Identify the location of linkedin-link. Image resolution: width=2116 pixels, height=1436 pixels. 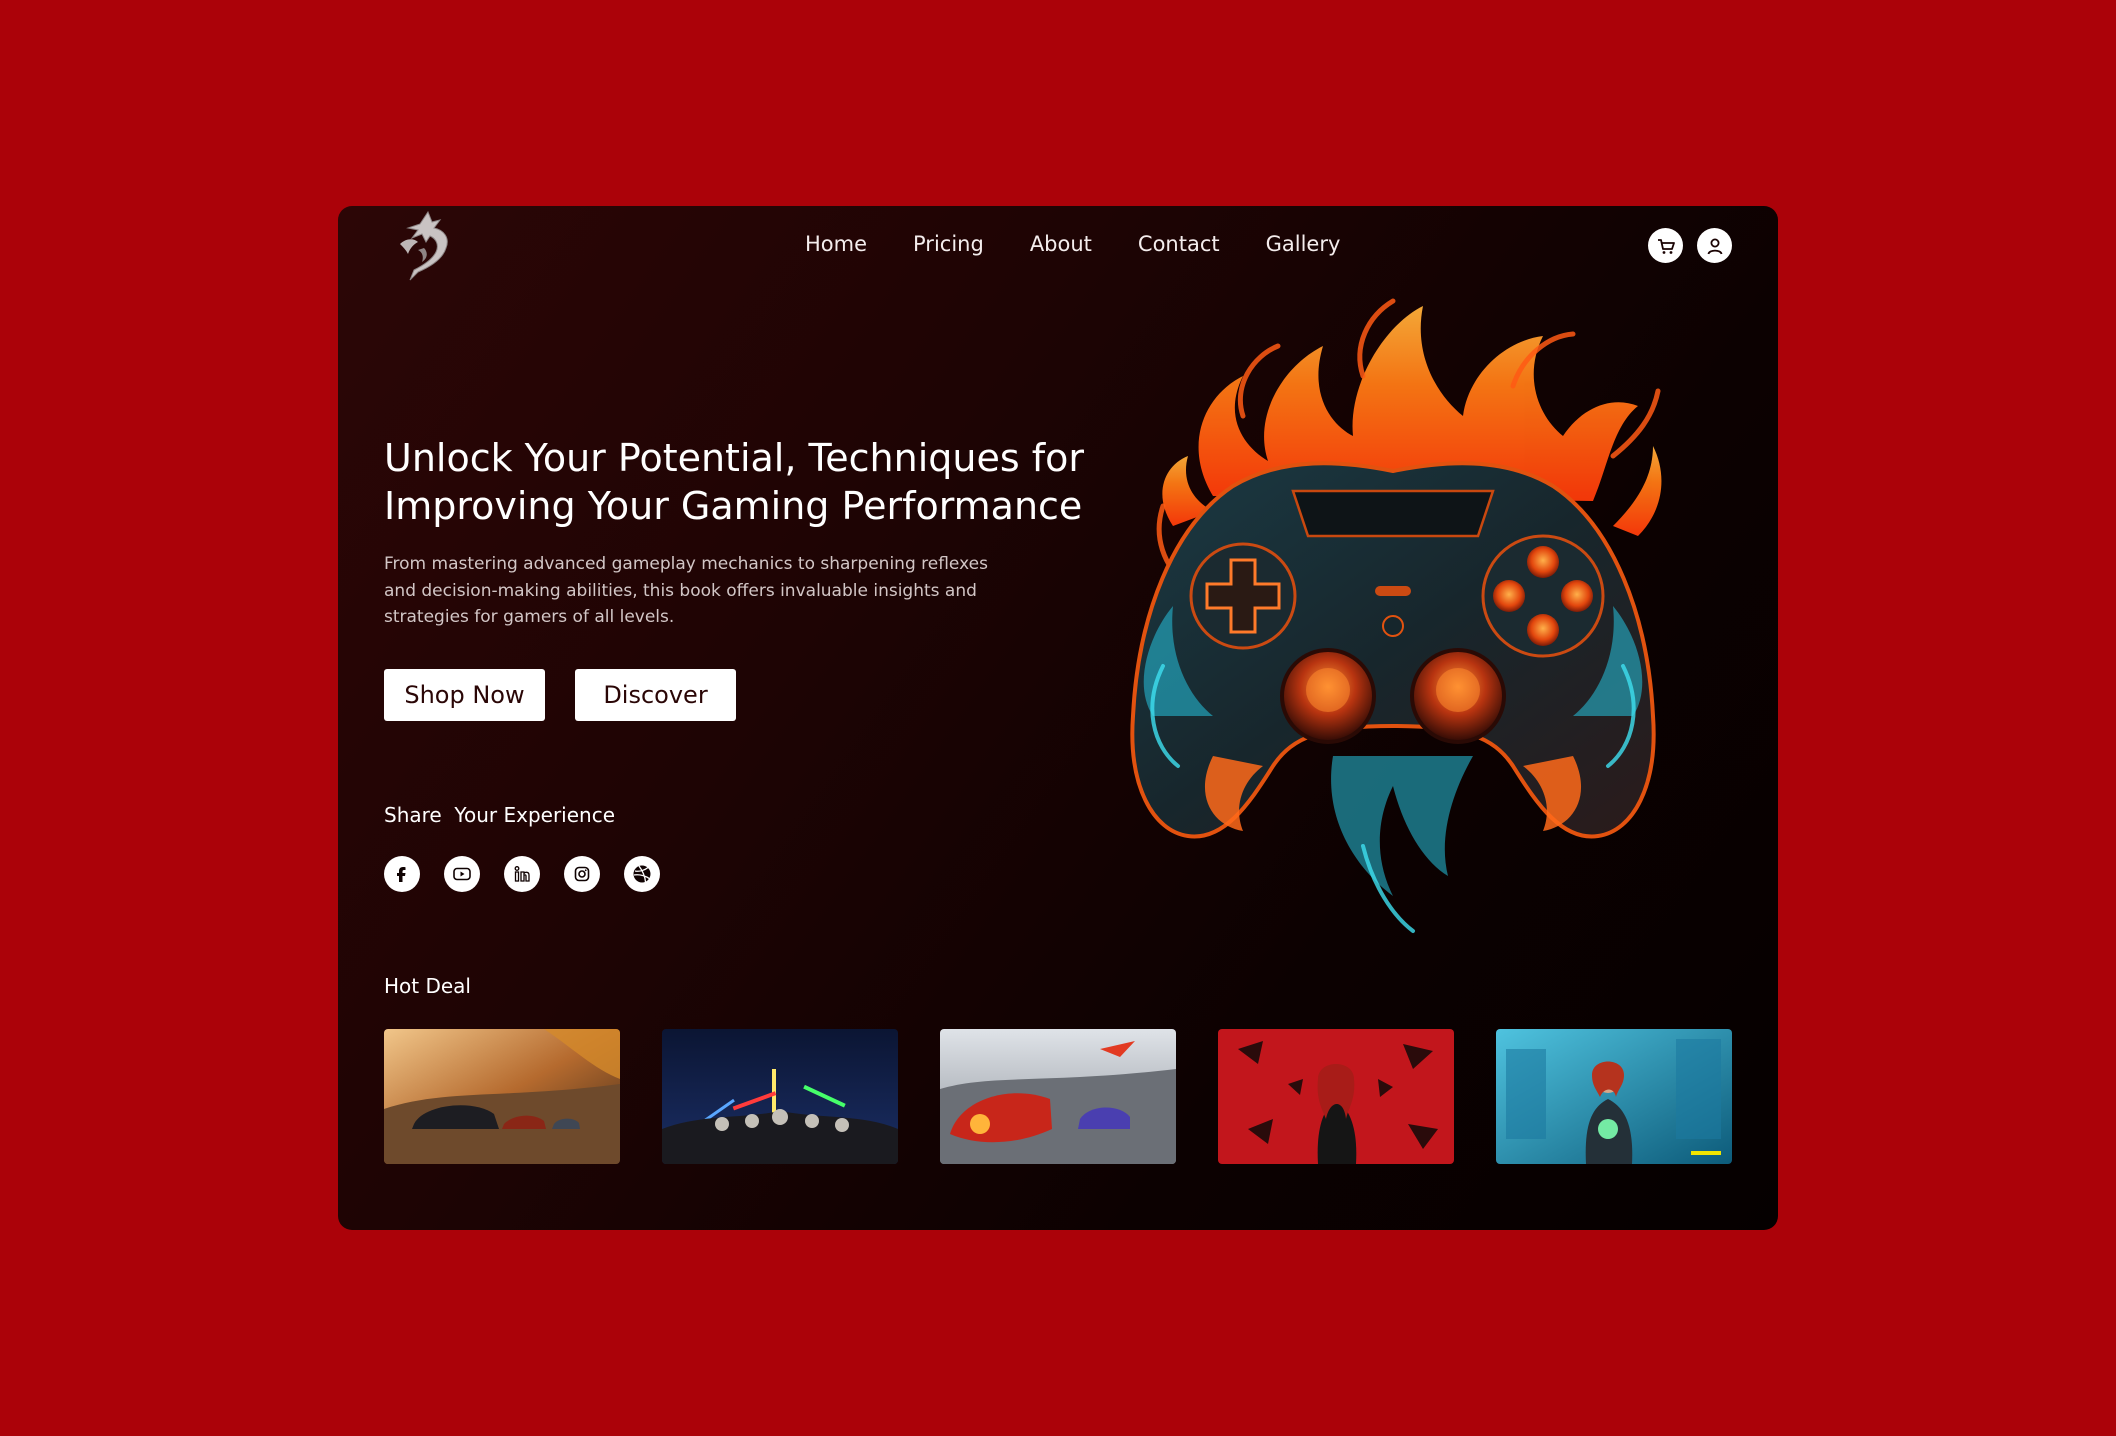
(522, 874).